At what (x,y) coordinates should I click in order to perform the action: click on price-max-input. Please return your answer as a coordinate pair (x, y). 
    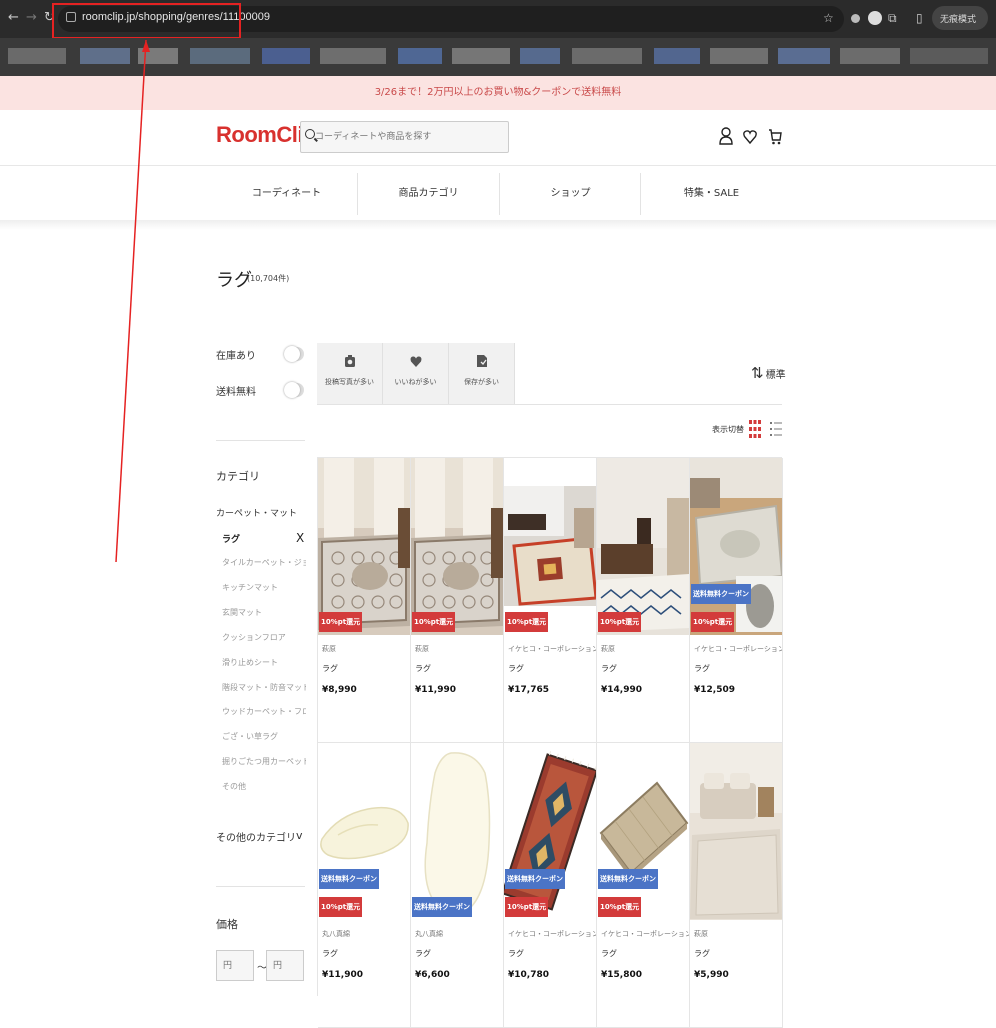
    Looking at the image, I should click on (285, 965).